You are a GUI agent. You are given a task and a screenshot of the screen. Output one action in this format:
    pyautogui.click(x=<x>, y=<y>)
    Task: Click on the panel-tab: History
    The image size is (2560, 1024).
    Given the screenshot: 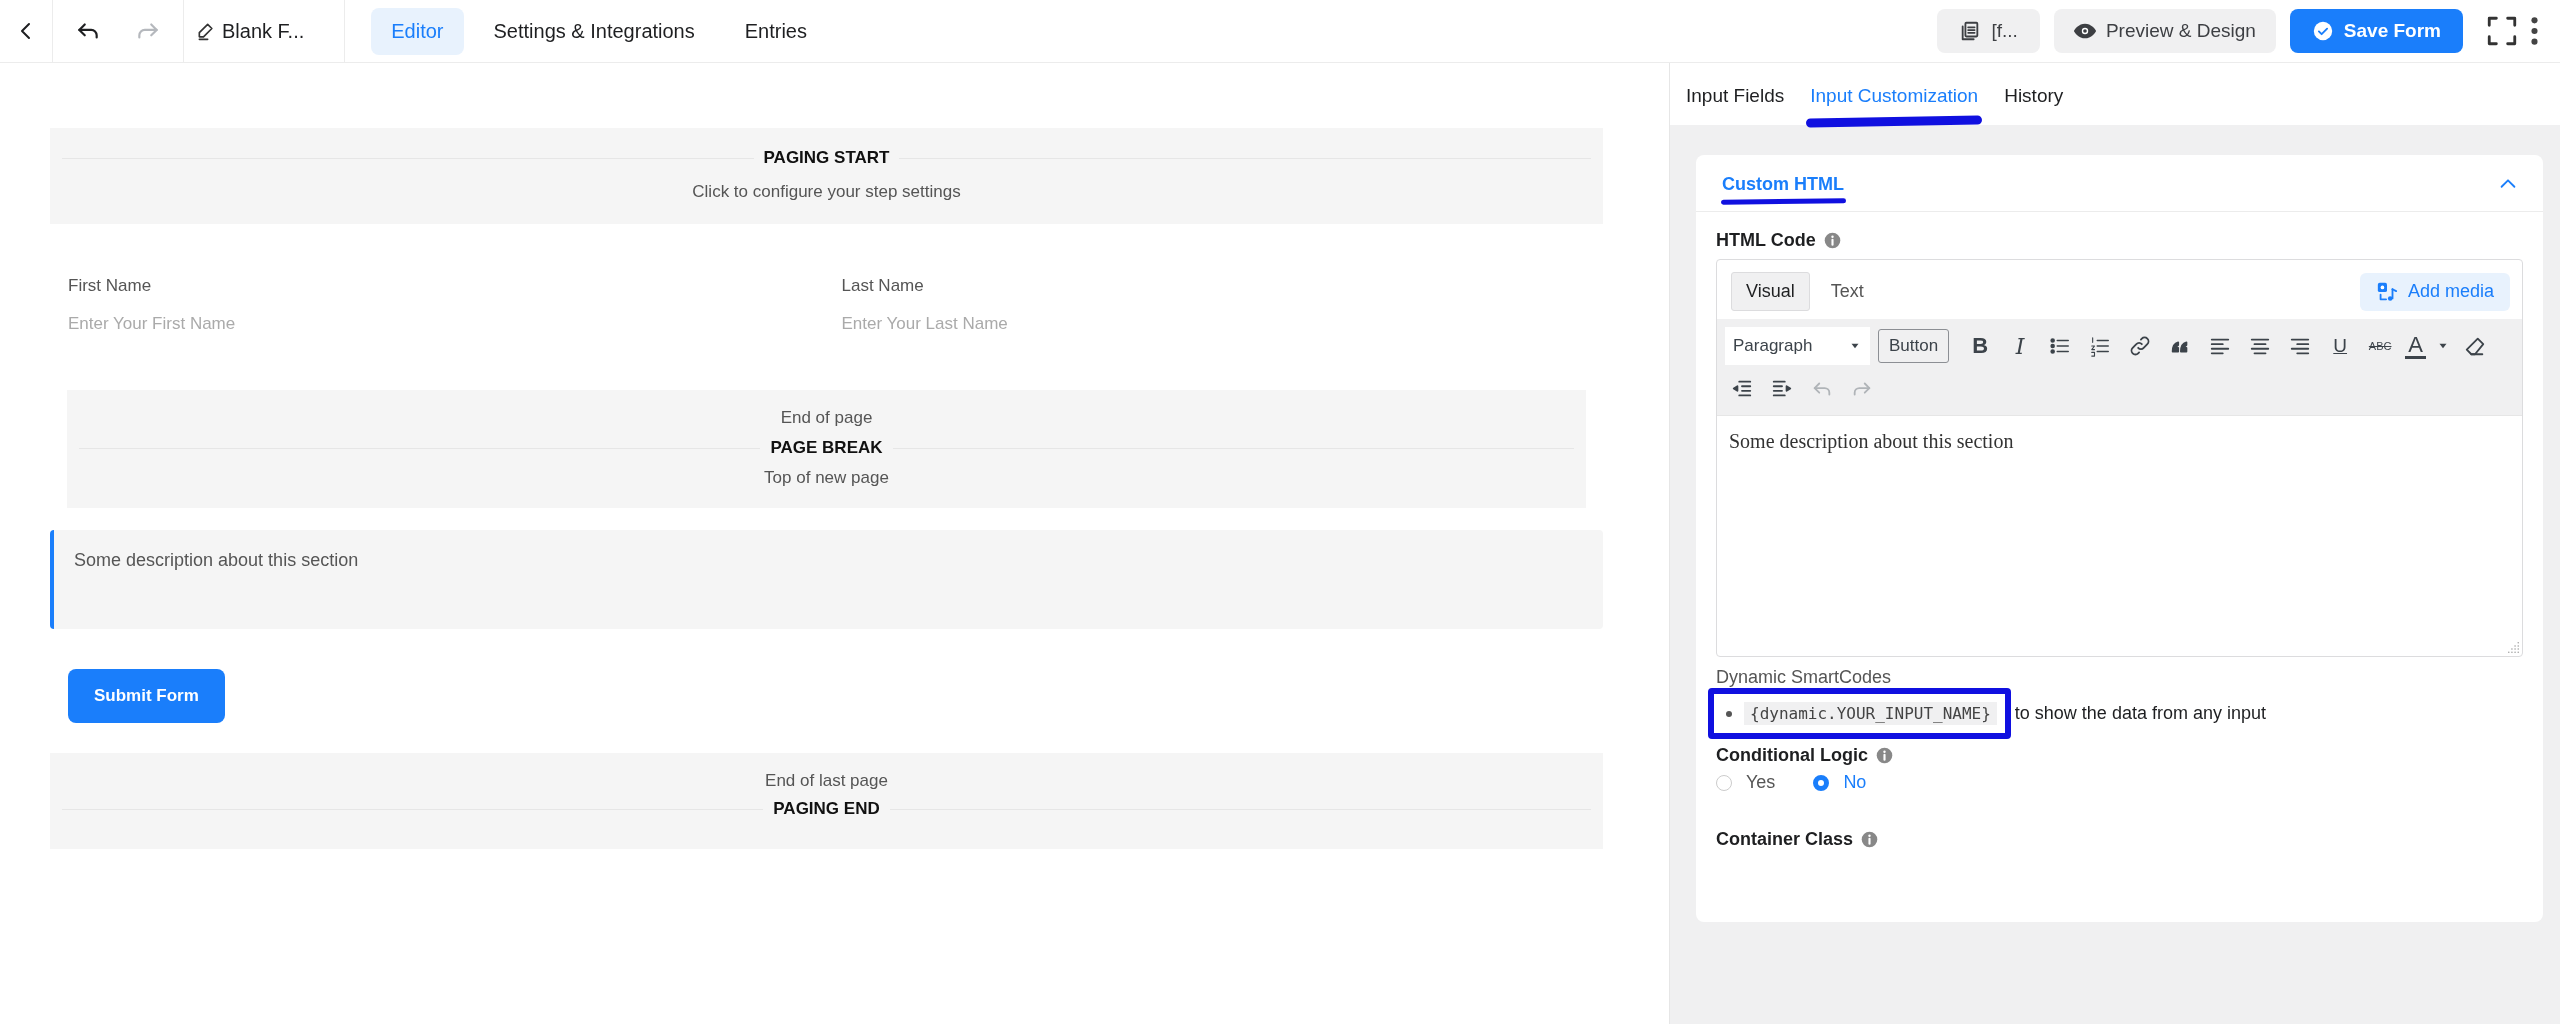 What is the action you would take?
    pyautogui.click(x=2034, y=92)
    